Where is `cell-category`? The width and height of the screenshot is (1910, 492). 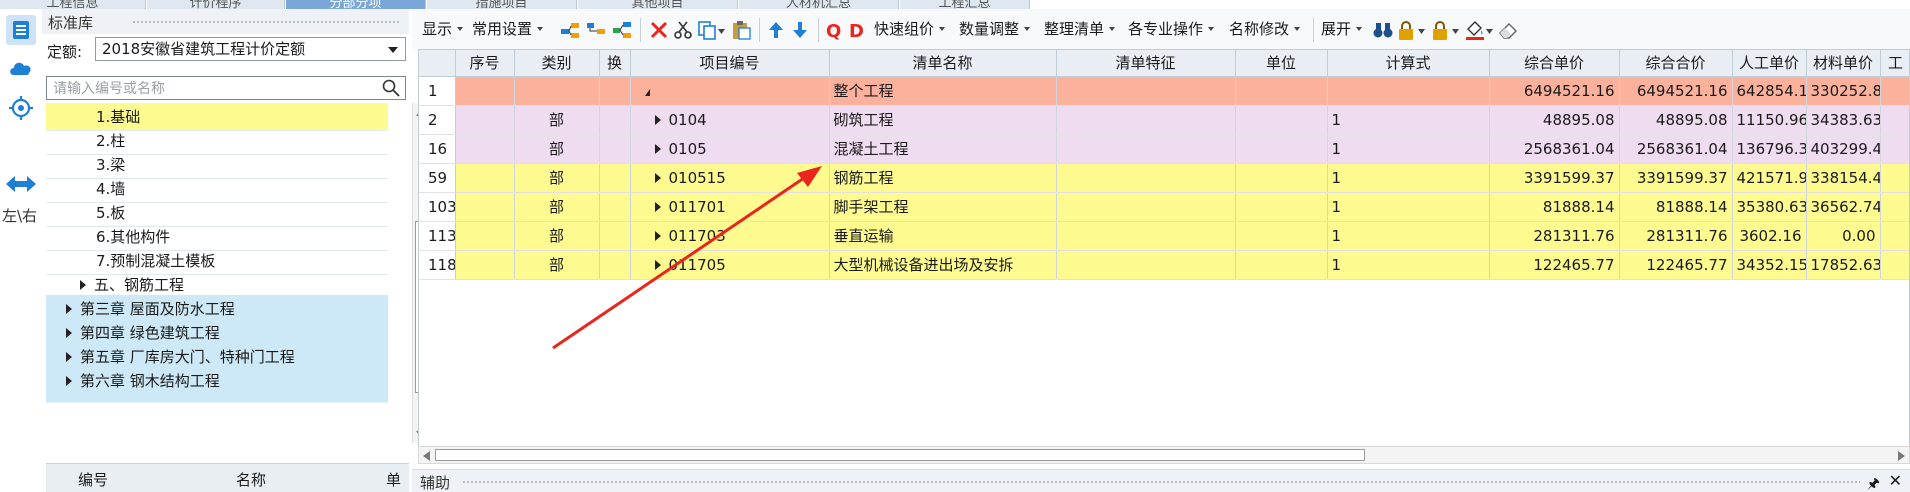 cell-category is located at coordinates (557, 91).